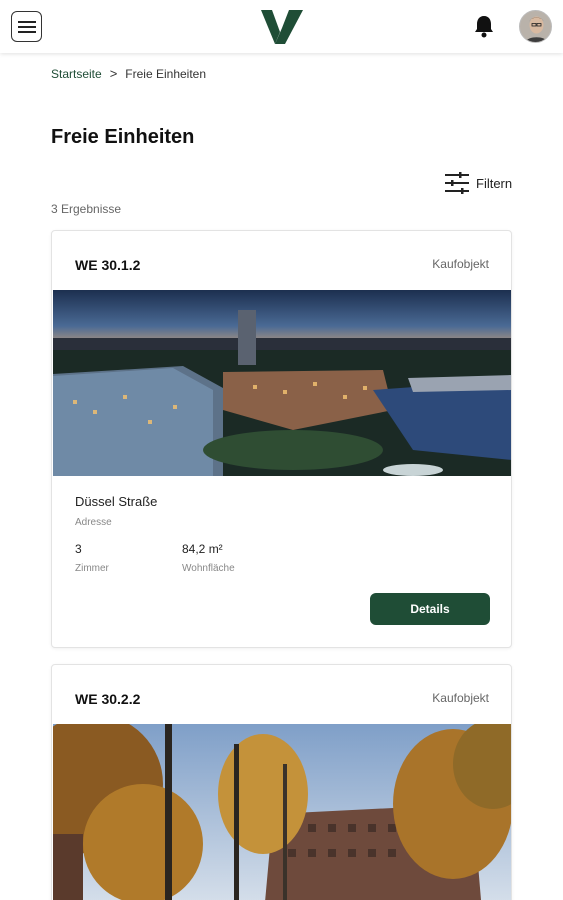 This screenshot has width=563, height=900. I want to click on details-button: Details, so click(430, 609).